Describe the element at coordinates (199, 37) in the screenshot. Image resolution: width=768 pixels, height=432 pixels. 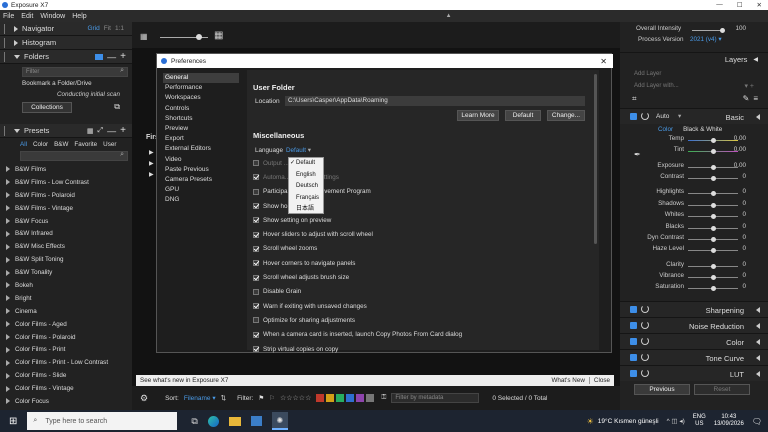
I see `thumbnail-size-knob` at that location.